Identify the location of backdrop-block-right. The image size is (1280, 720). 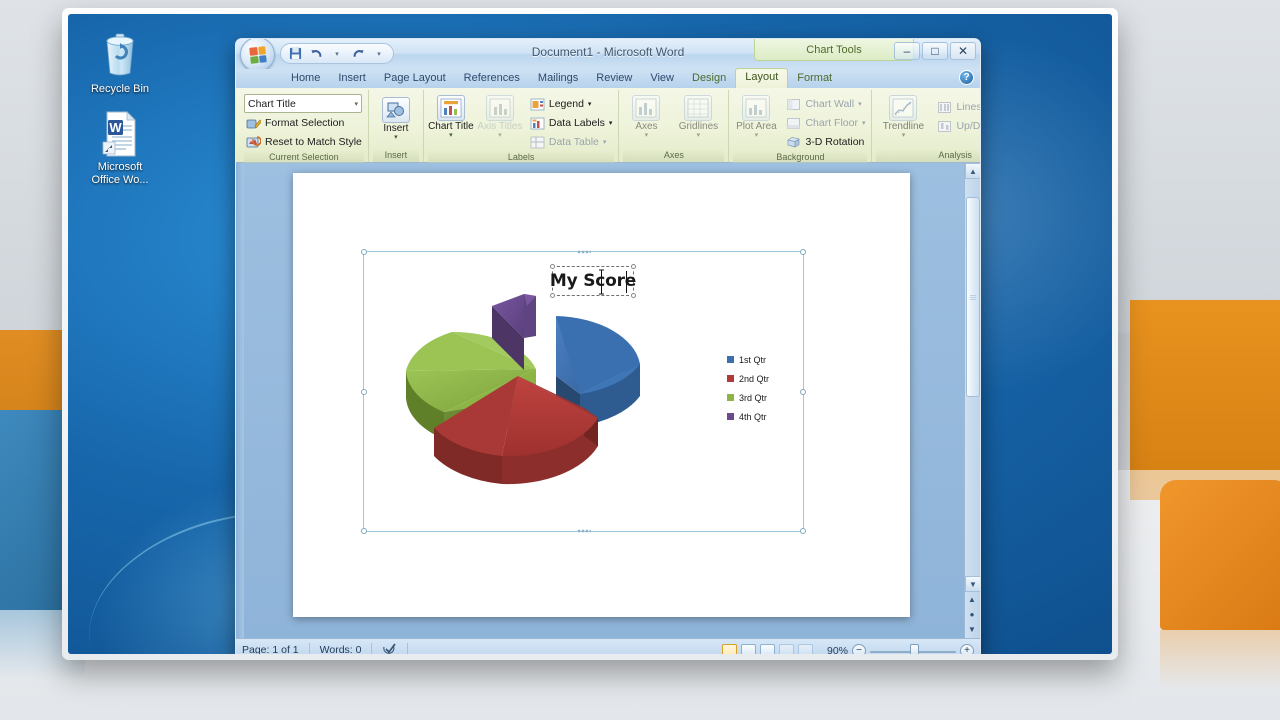
(1220, 555).